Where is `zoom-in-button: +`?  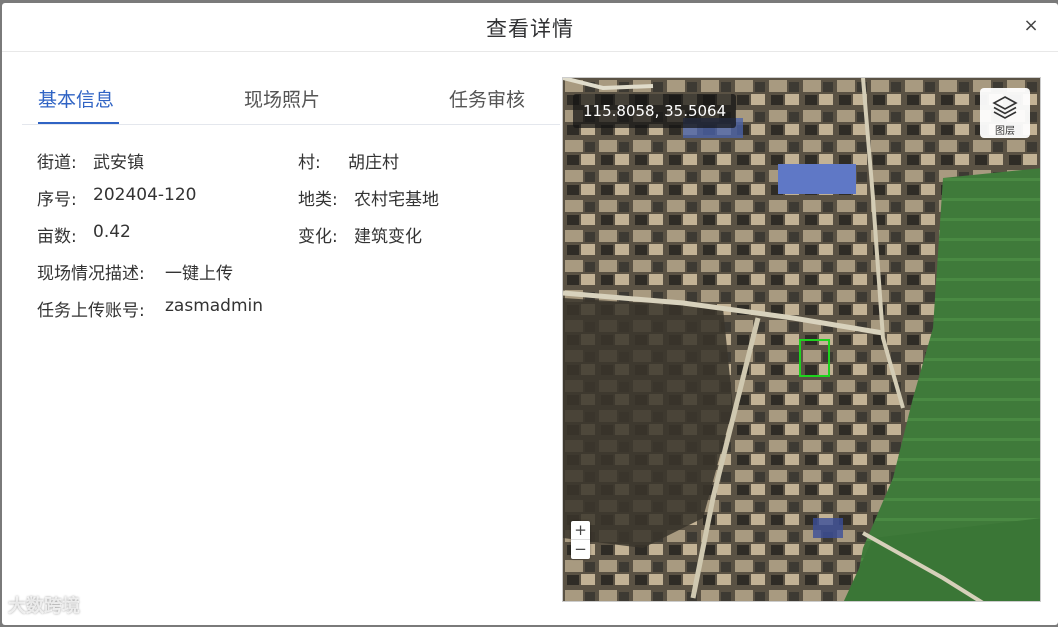 zoom-in-button: + is located at coordinates (580, 530).